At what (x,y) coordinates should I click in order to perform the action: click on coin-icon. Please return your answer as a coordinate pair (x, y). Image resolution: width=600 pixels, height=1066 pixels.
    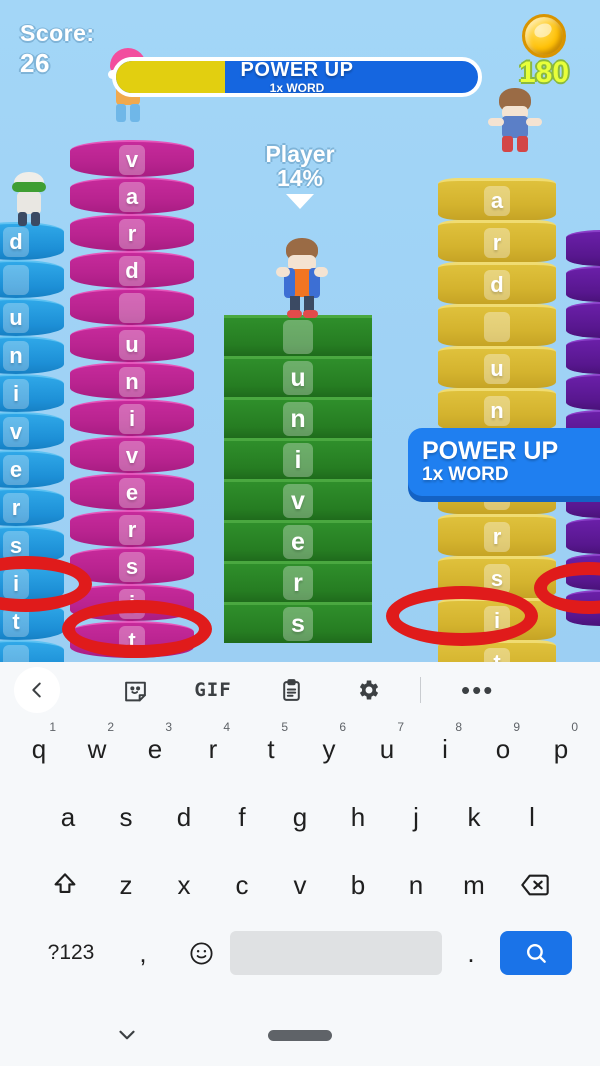
    Looking at the image, I should click on (544, 36).